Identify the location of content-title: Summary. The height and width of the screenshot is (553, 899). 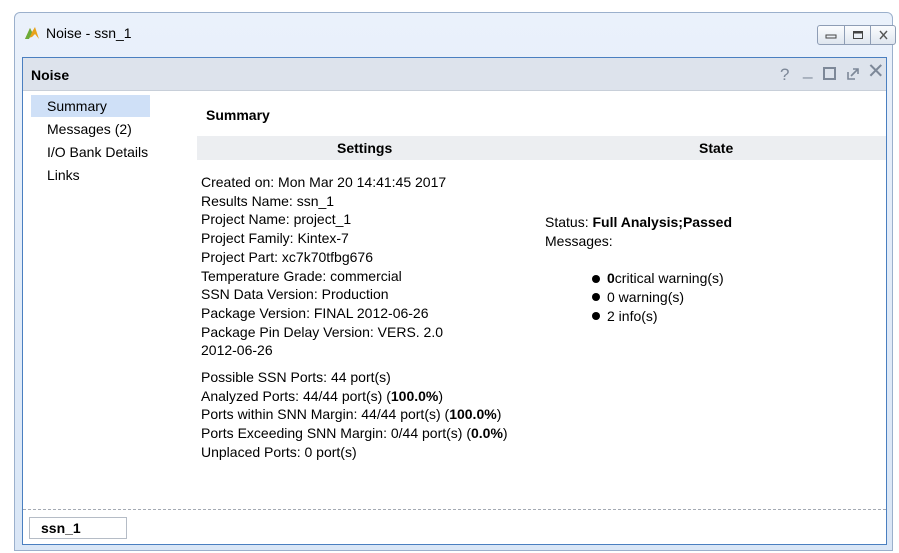
(238, 115).